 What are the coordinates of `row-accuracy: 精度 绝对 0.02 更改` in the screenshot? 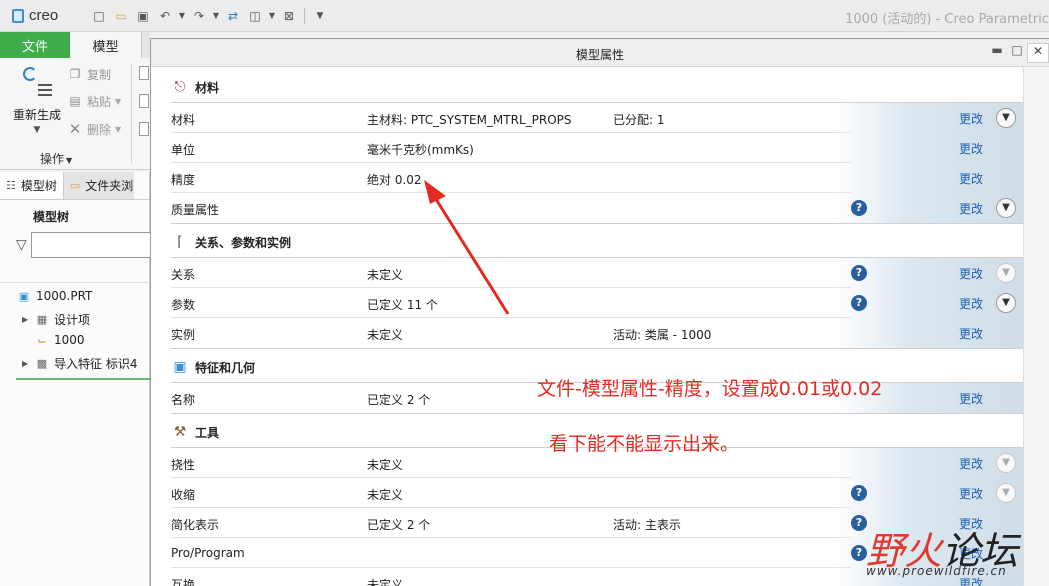 It's located at (597, 178).